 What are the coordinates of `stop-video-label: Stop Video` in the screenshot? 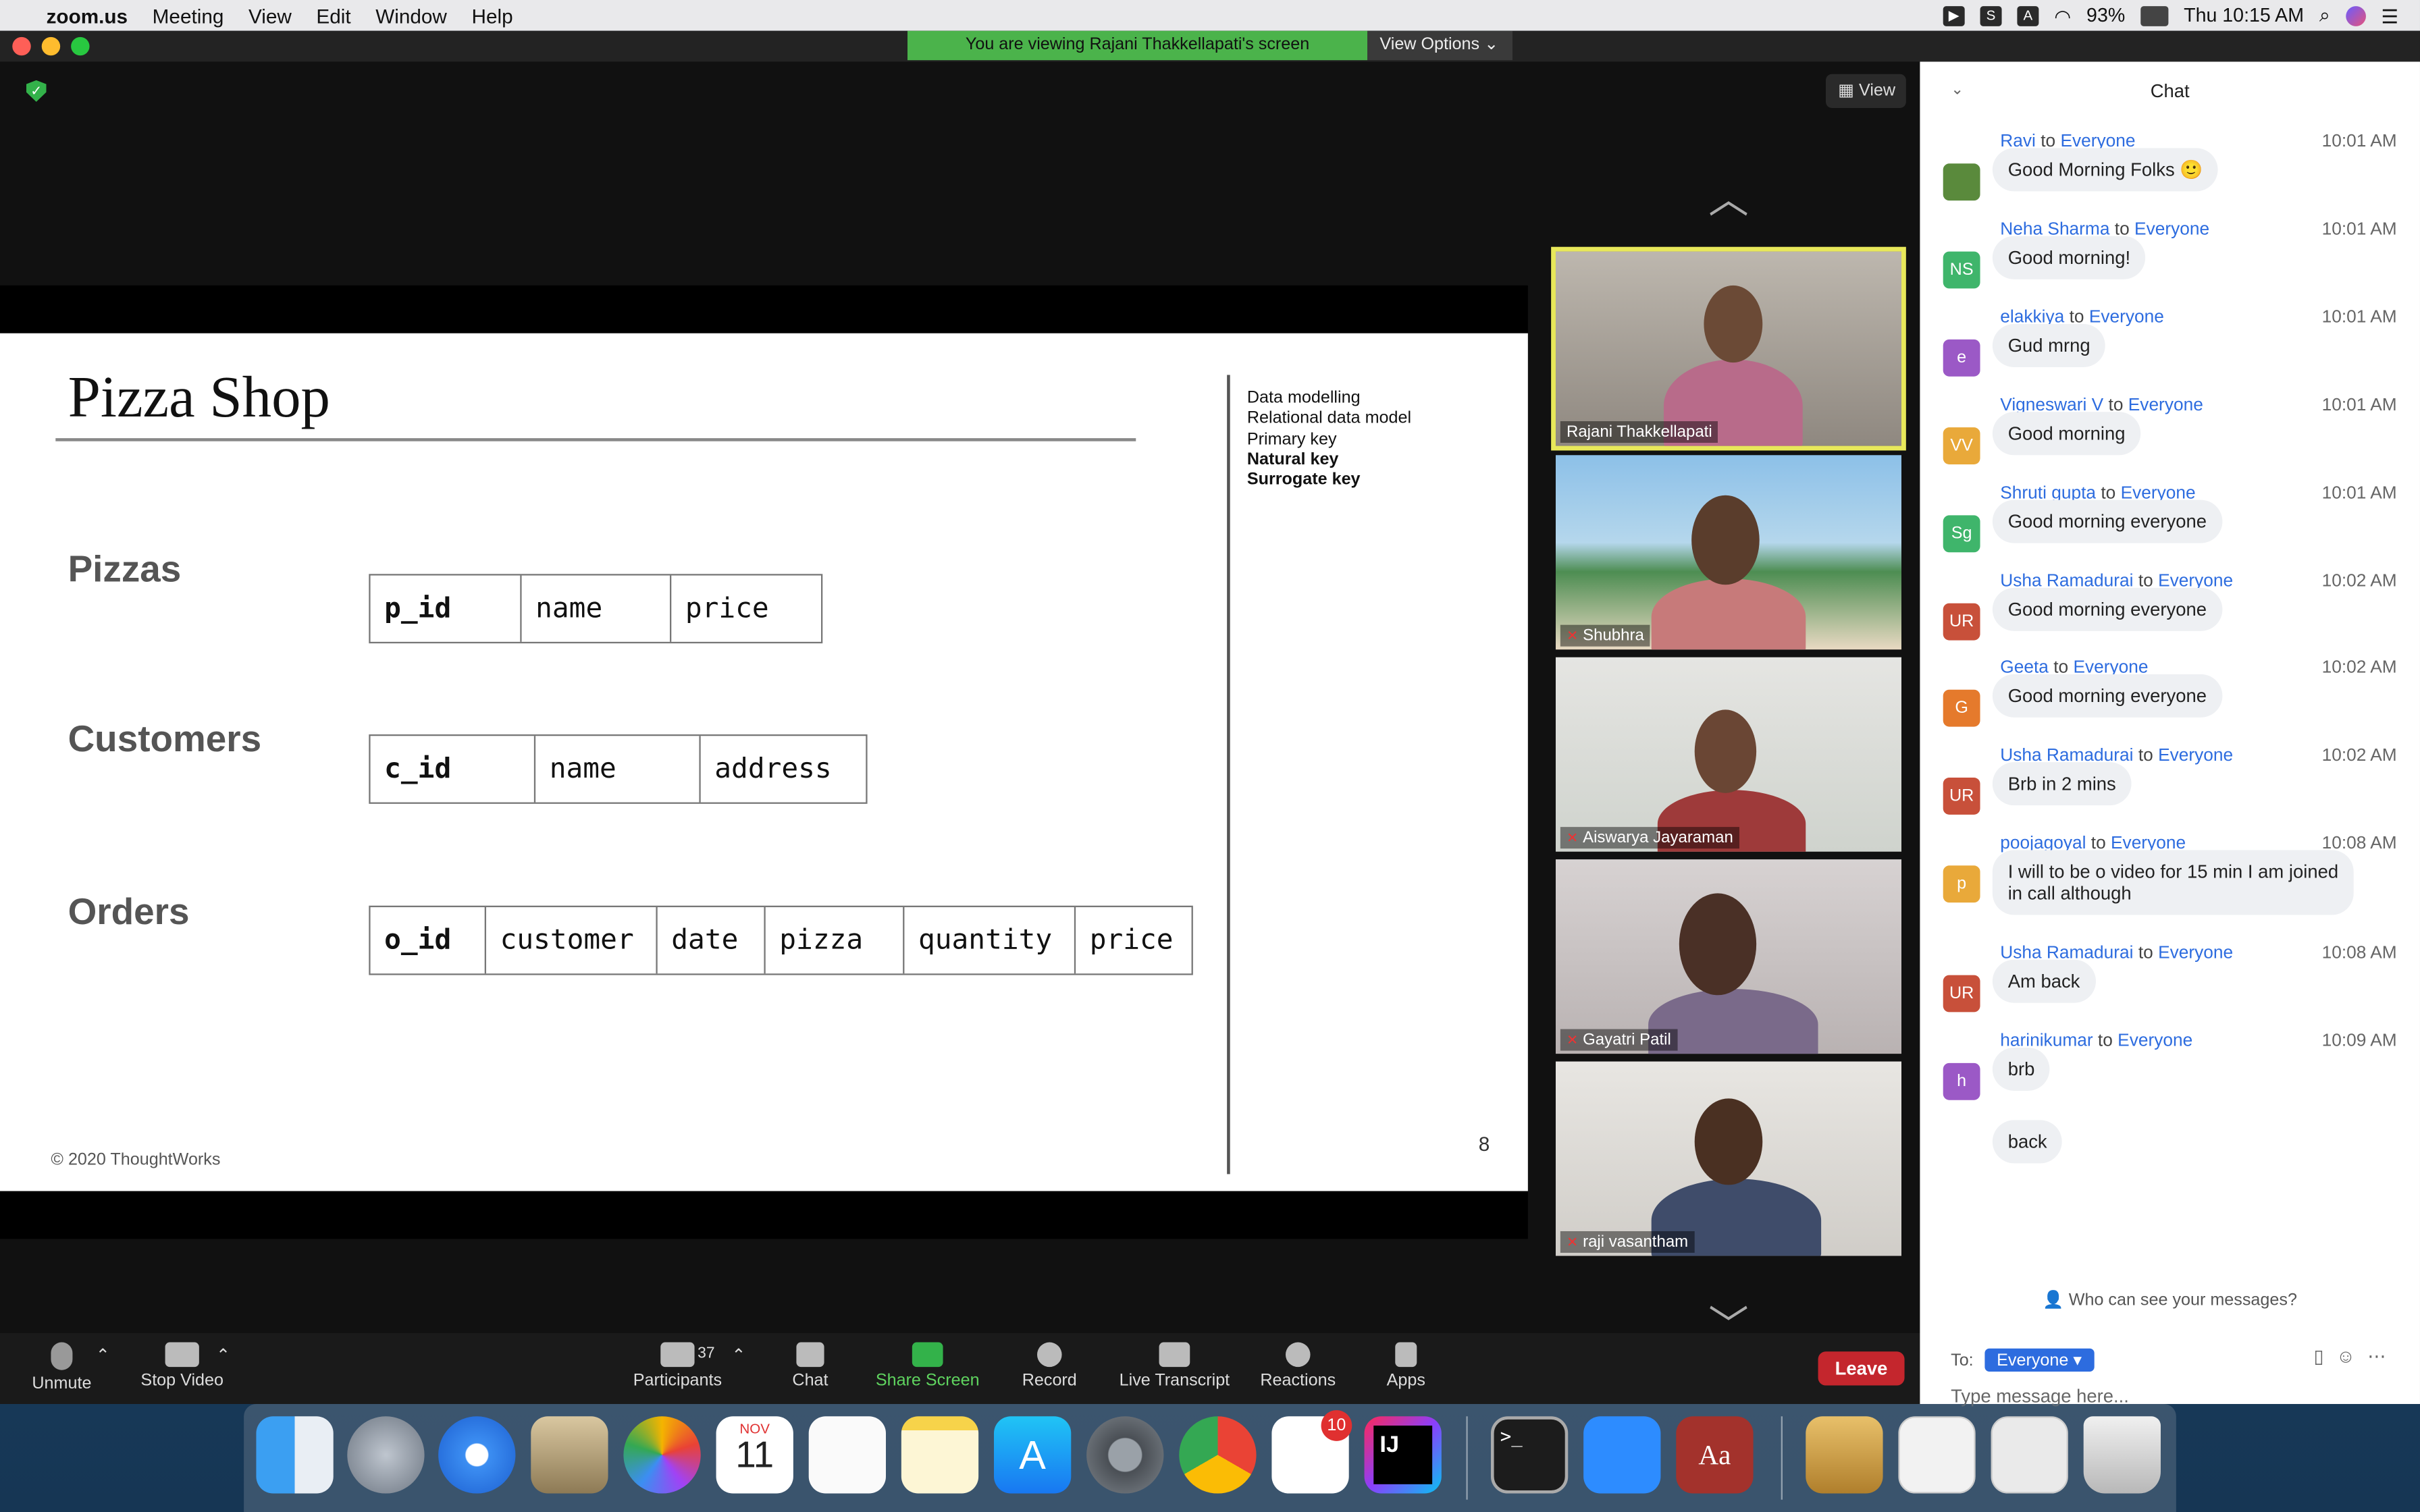 It's located at (181, 1380).